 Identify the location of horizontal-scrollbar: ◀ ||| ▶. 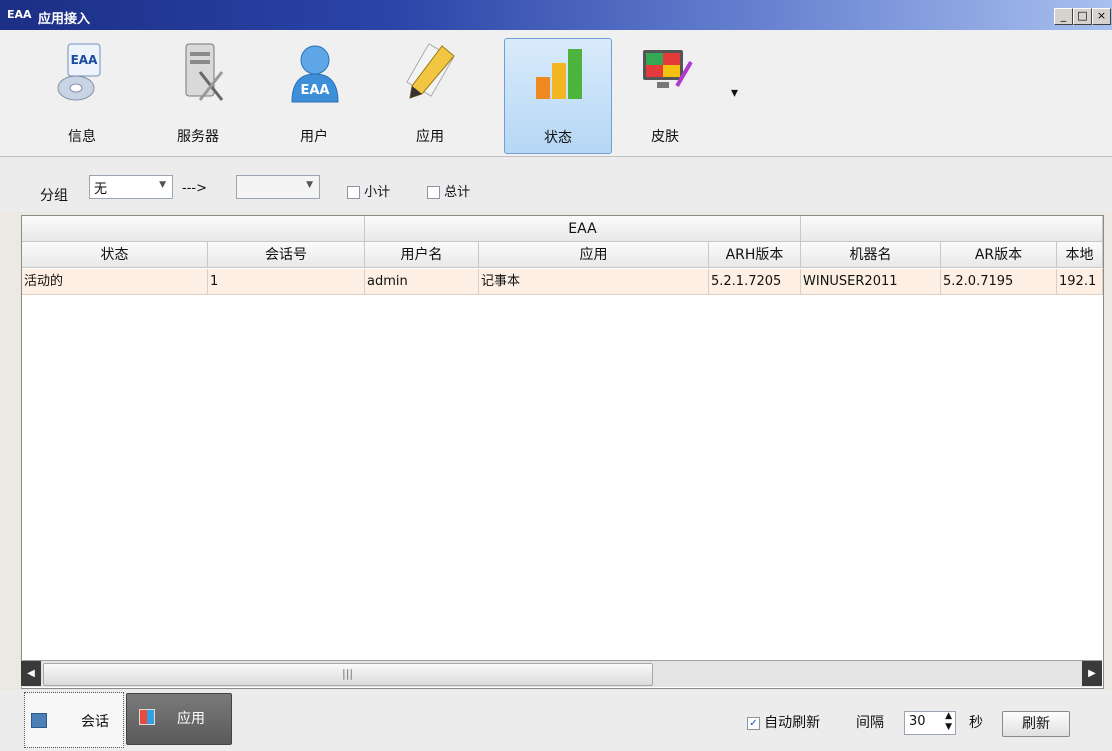
(561, 673).